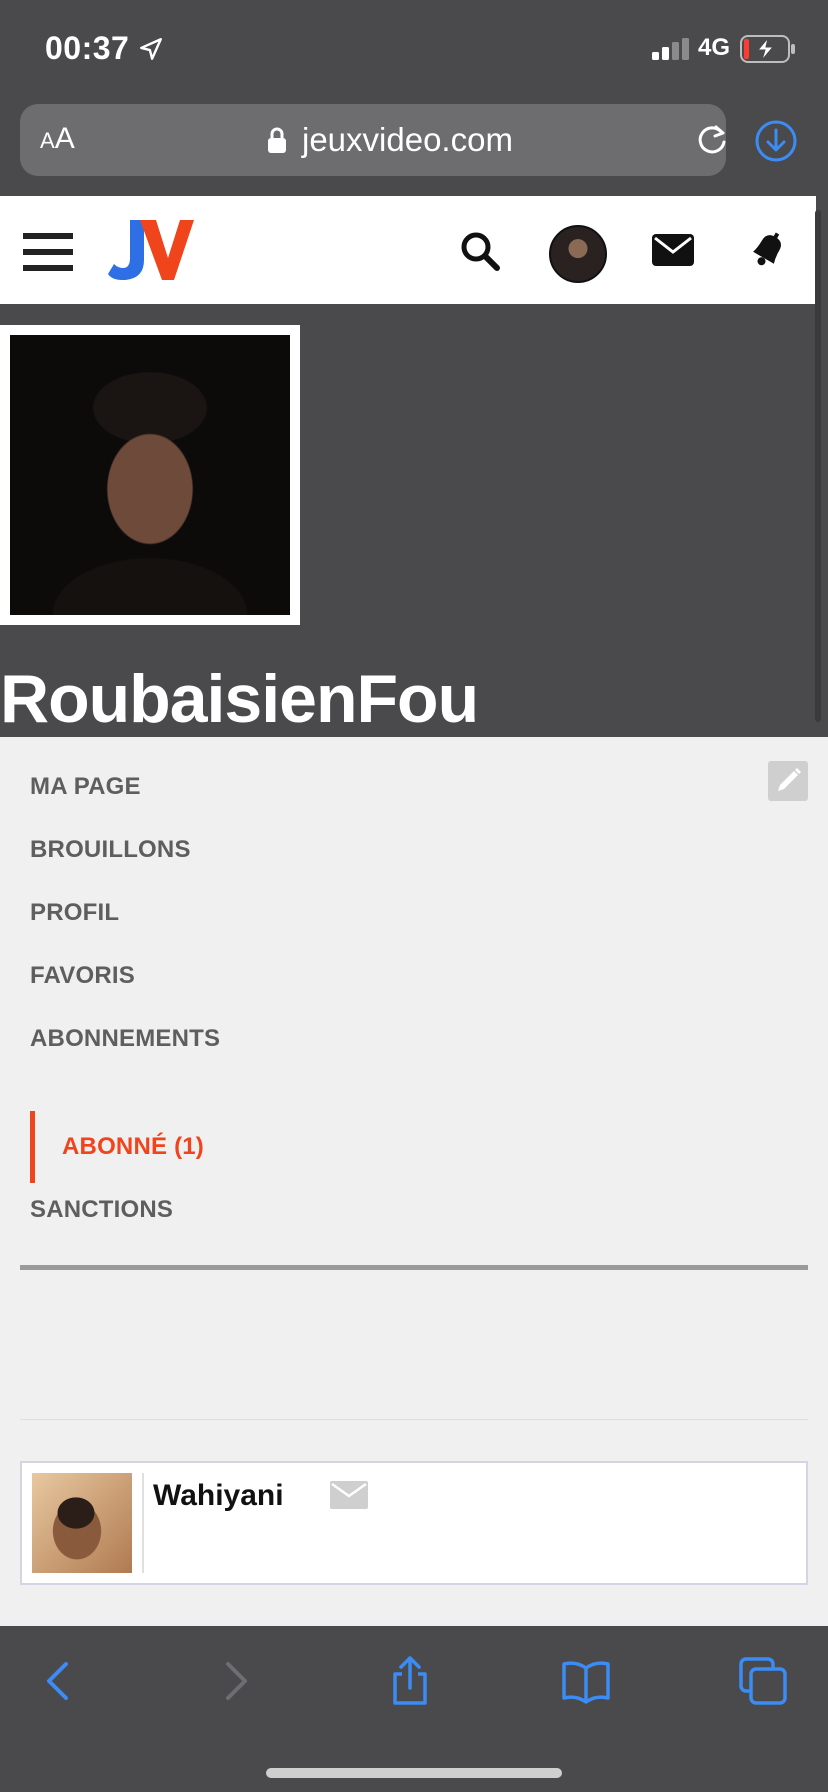 This screenshot has height=1792, width=828. Describe the element at coordinates (407, 140) in the screenshot. I see `url-text: jeuxvideo.com` at that location.